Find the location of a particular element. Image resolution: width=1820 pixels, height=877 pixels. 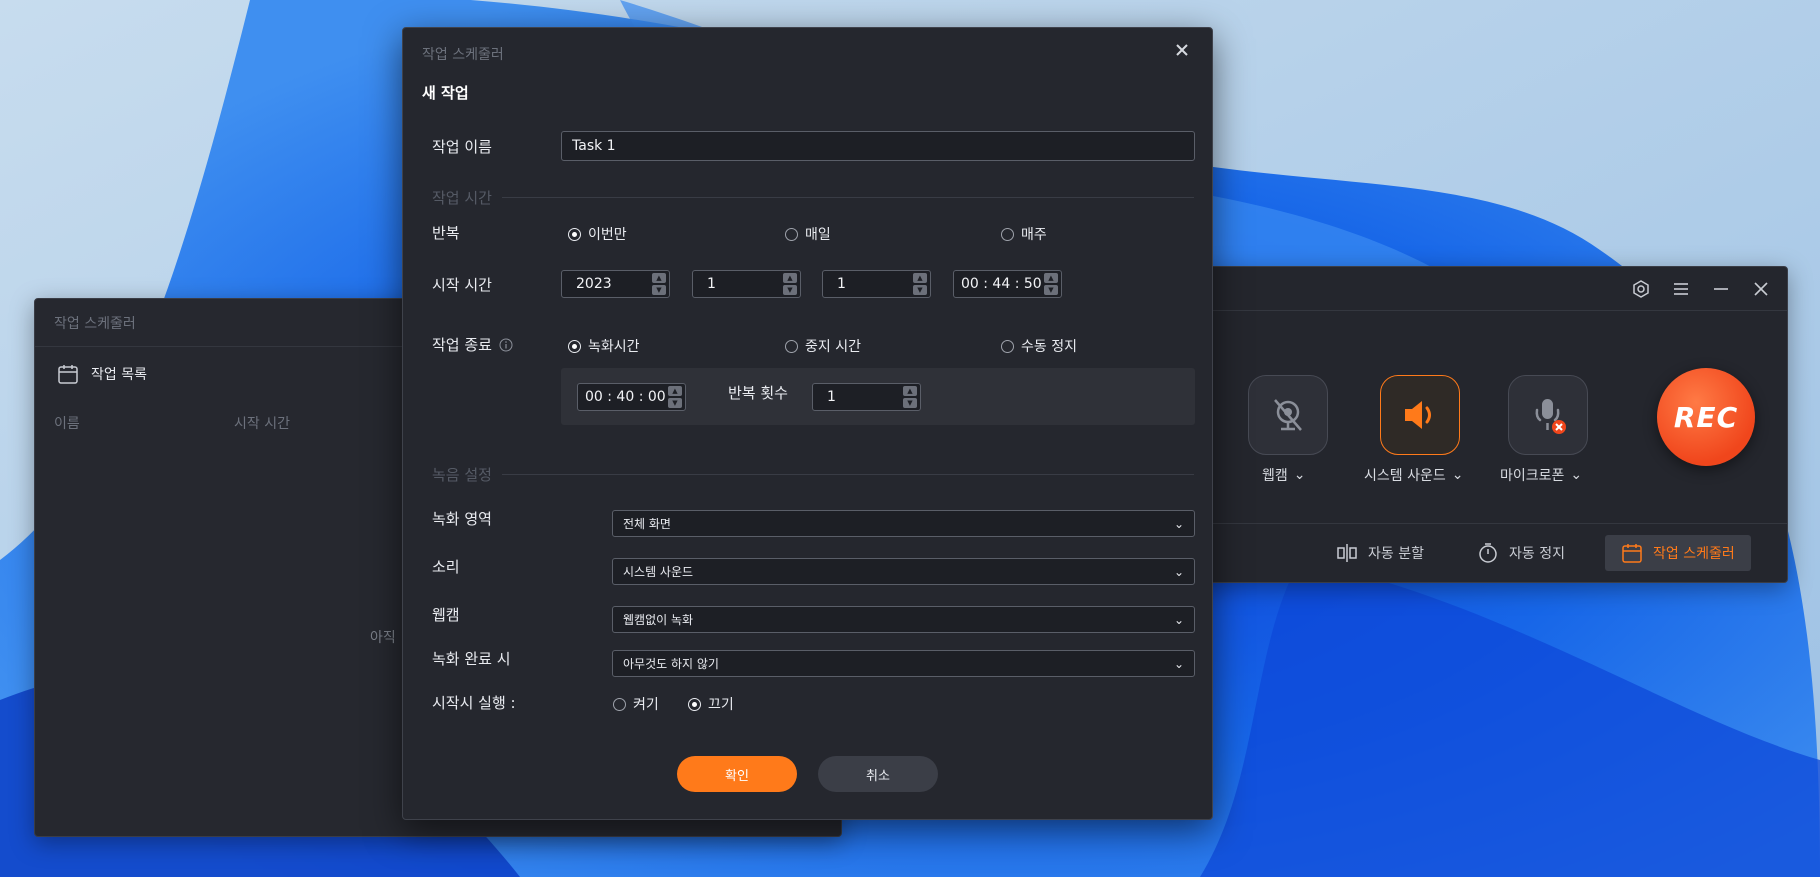

task-list-header: 작업 목록 is located at coordinates (102, 374).